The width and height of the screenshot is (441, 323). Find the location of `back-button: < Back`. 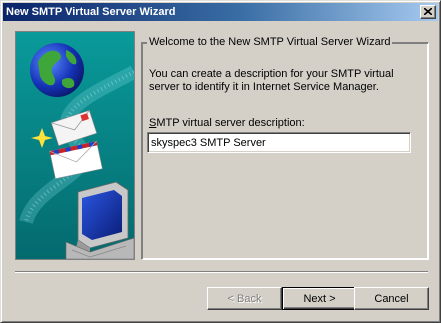

back-button: < Back is located at coordinates (244, 298).